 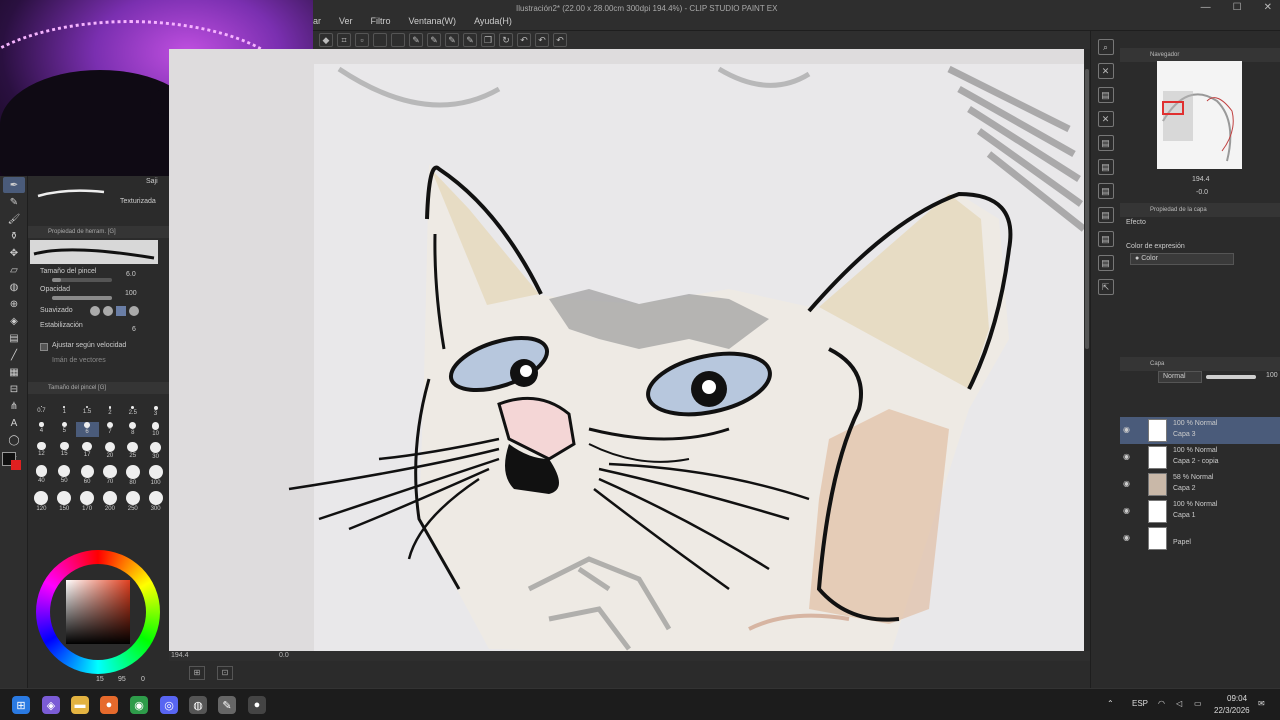 What do you see at coordinates (16, 465) in the screenshot?
I see `background-color-swatch` at bounding box center [16, 465].